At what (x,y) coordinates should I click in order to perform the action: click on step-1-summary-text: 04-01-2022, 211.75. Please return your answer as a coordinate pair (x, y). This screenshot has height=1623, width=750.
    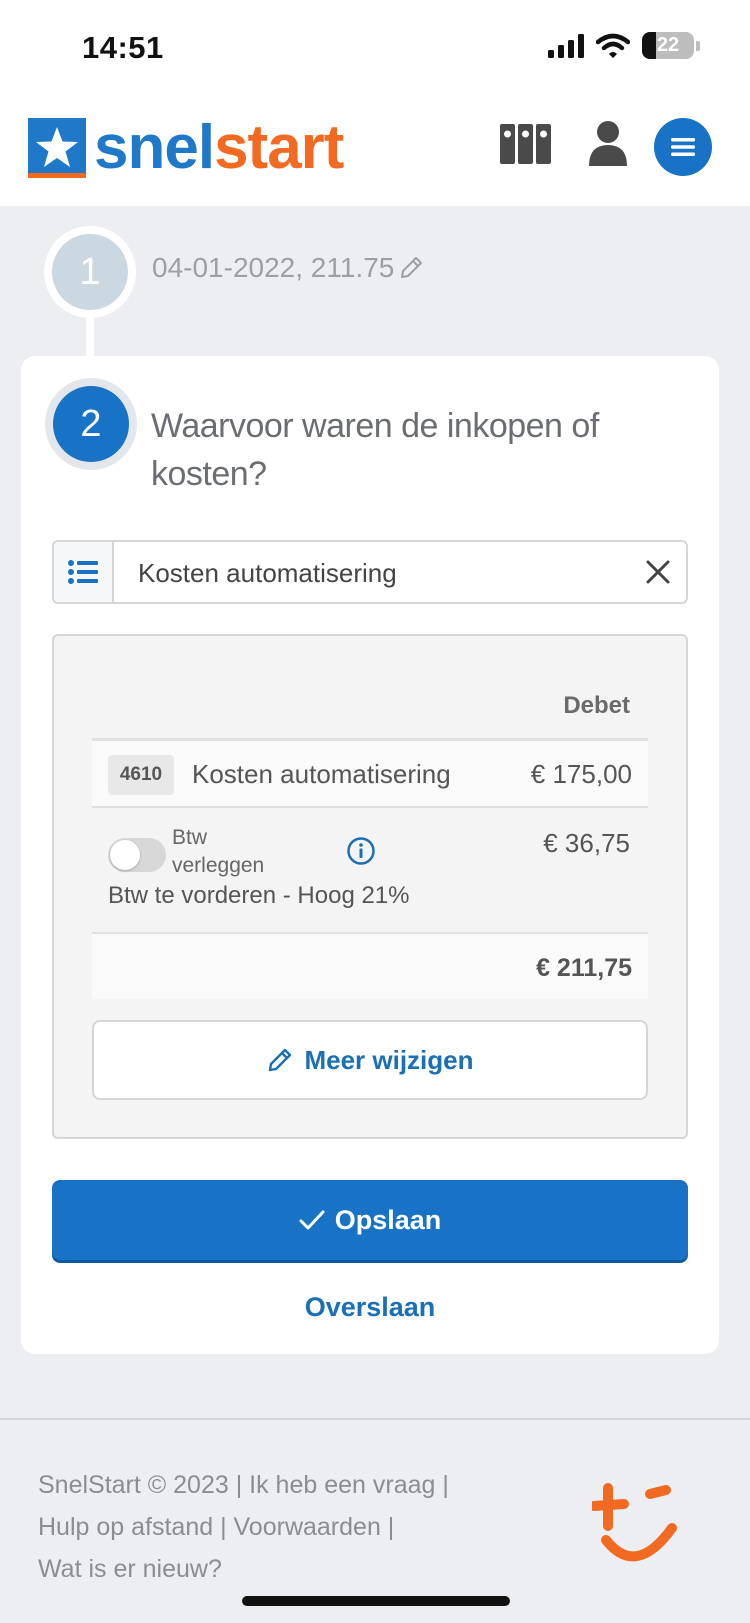
    Looking at the image, I should click on (273, 267).